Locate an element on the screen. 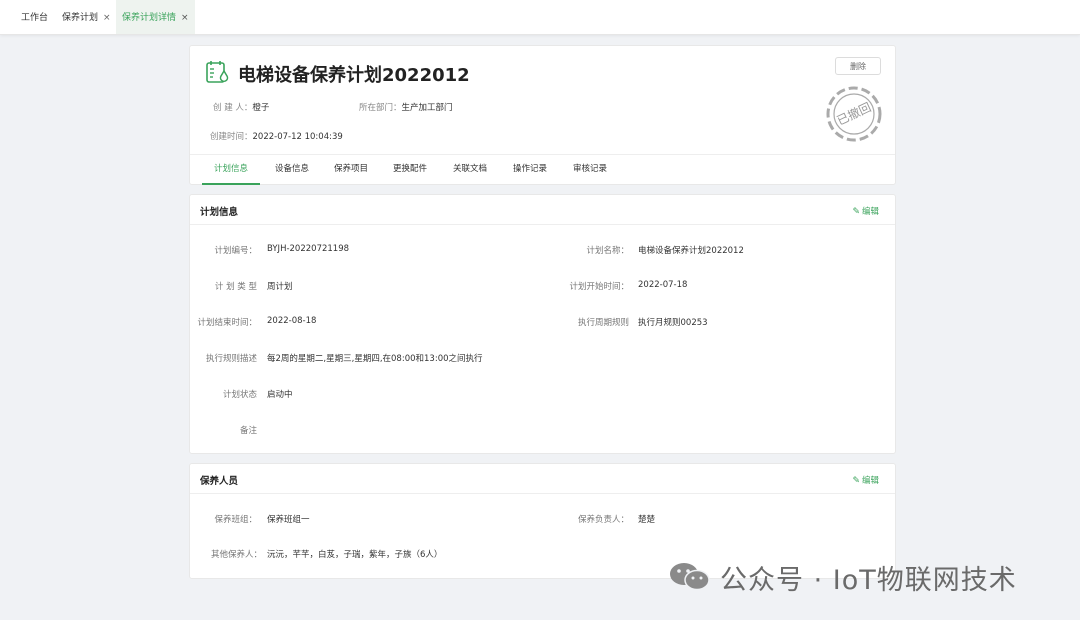  detail-tab-bar: 计划信息 设备信息 保养项目 更换配件 关联文档 操作记录 审核记录 is located at coordinates (542, 169).